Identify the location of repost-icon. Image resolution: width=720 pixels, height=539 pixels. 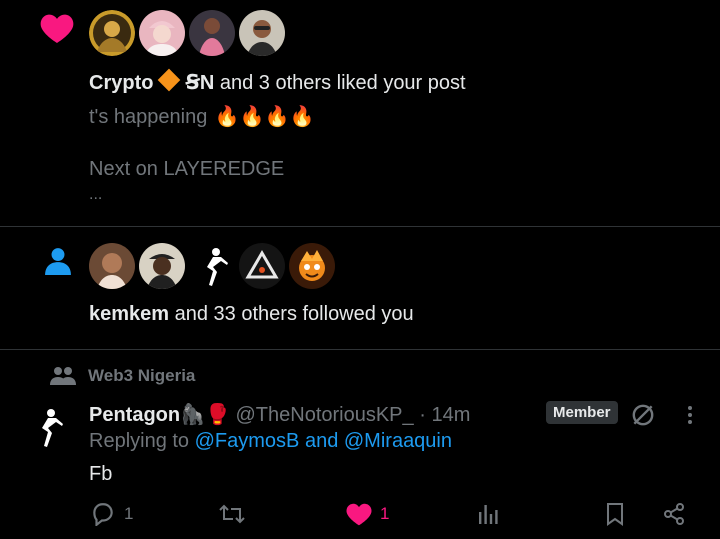
(232, 514).